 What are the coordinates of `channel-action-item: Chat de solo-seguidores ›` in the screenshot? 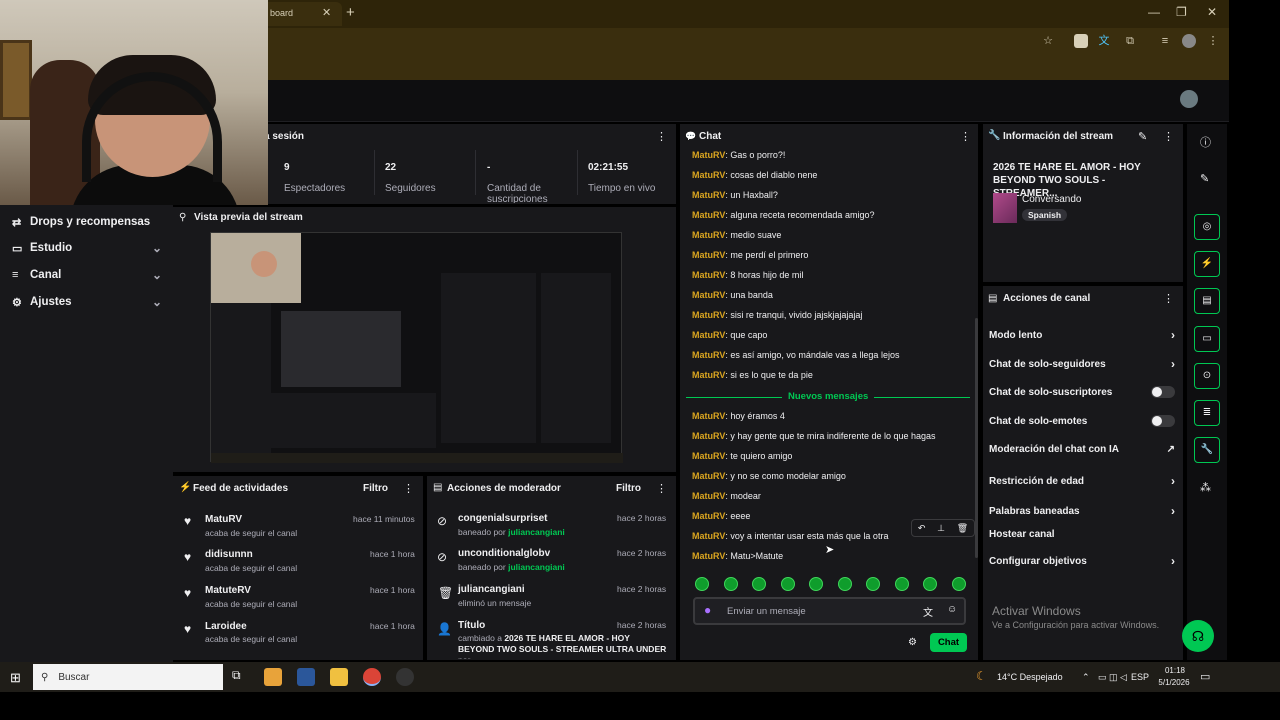 It's located at (1082, 364).